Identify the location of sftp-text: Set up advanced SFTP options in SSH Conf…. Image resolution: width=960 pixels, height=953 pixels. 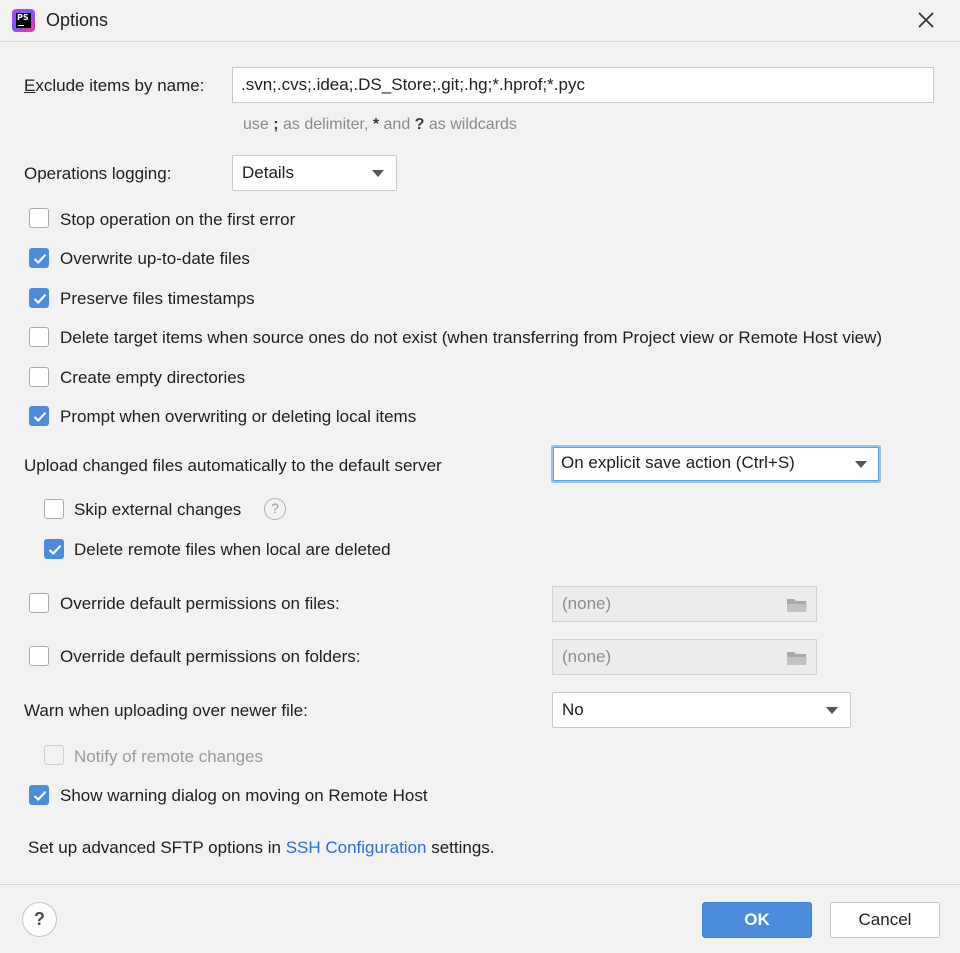
(261, 847).